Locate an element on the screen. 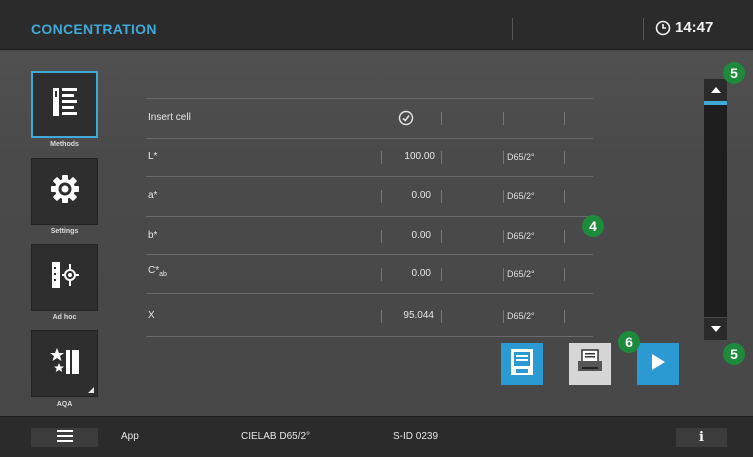  status-app: App is located at coordinates (130, 436).